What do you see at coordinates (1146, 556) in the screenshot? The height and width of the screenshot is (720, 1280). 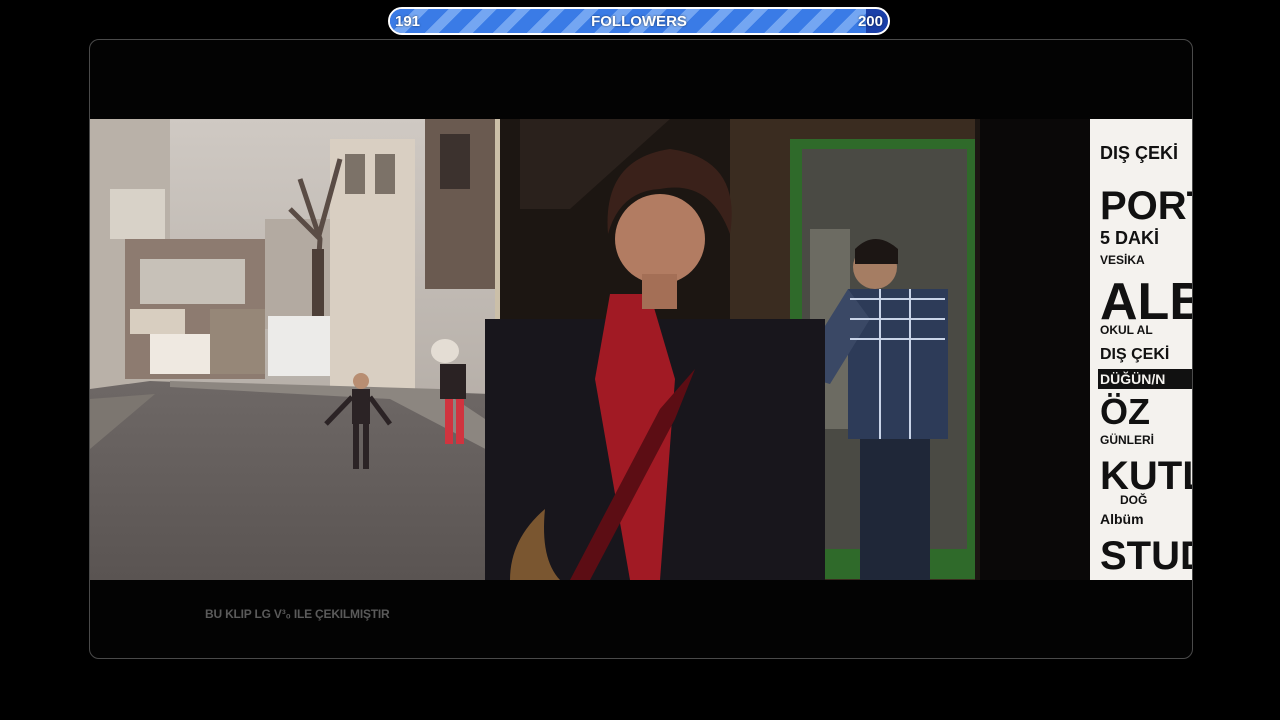 I see `poster-line: STUDY` at bounding box center [1146, 556].